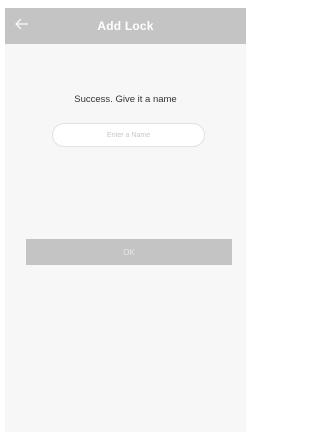  What do you see at coordinates (124, 4) in the screenshot?
I see `status-bar-area` at bounding box center [124, 4].